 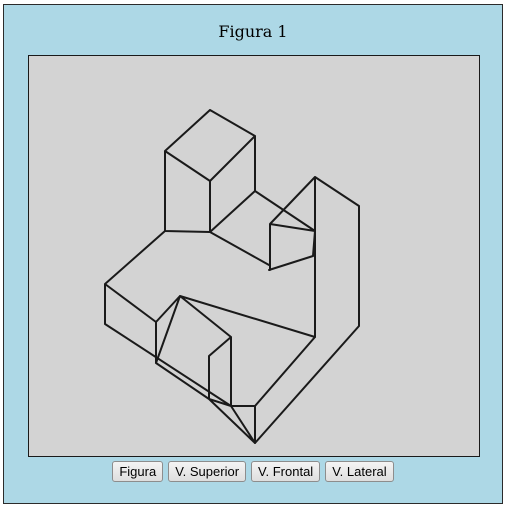 I want to click on side-view-button: V. Lateral, so click(x=359, y=471).